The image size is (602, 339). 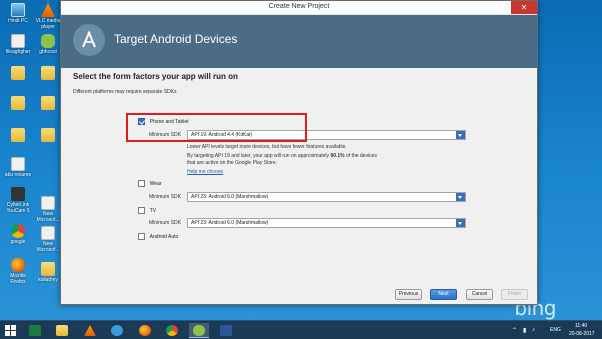 I want to click on android-auto-label: Android Auto, so click(x=164, y=236).